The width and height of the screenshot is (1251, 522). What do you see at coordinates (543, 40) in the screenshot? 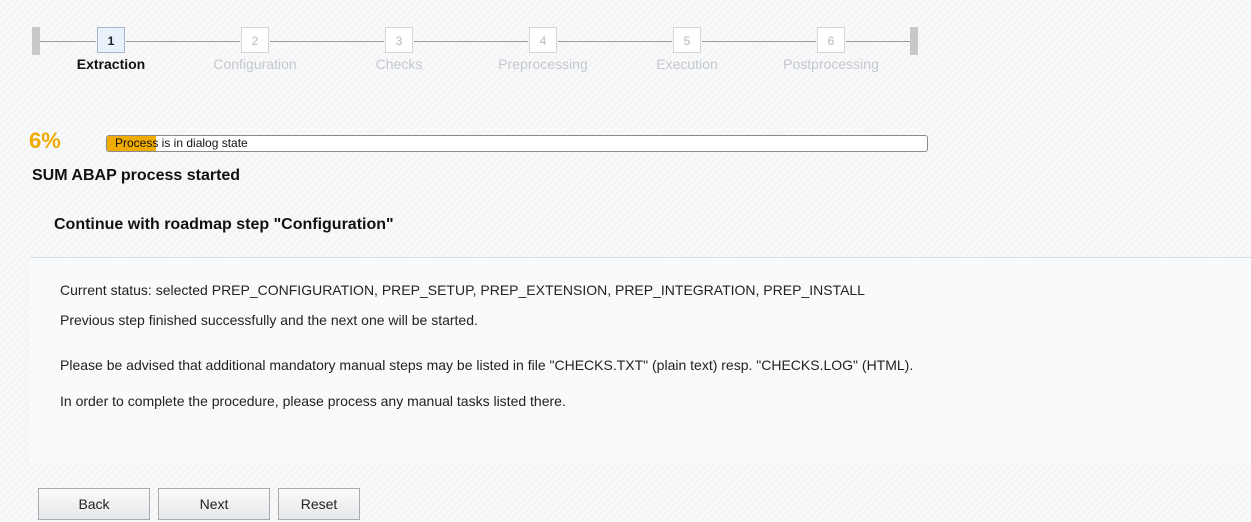
I see `roadmap-step-number: 4` at bounding box center [543, 40].